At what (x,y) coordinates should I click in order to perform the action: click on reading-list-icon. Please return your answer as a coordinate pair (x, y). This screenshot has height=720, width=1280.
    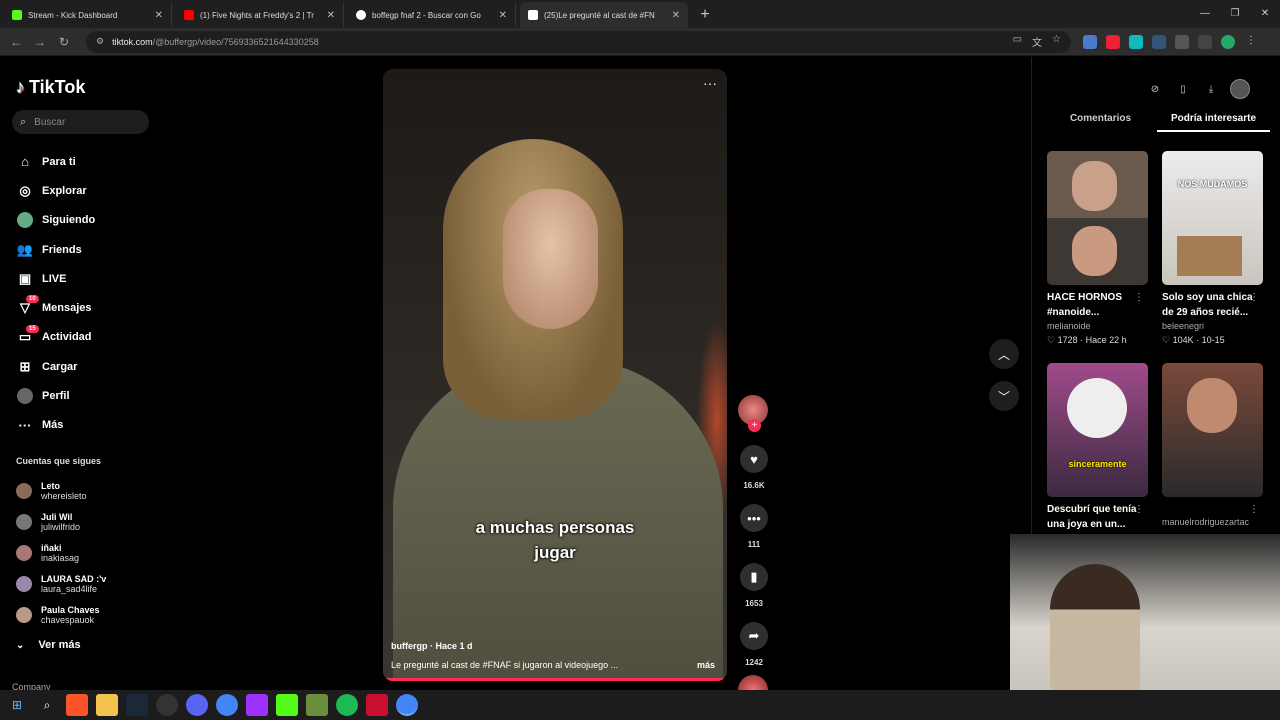
    Looking at the image, I should click on (1205, 41).